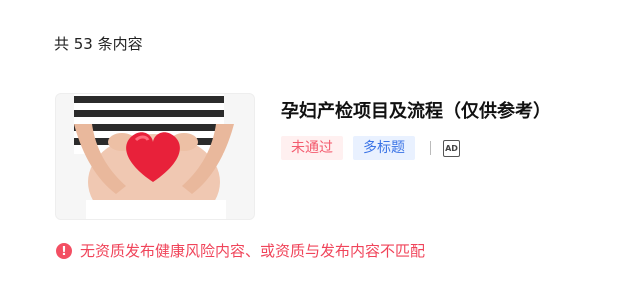  Describe the element at coordinates (312, 148) in the screenshot. I see `status-badge-failed: 未通过` at that location.